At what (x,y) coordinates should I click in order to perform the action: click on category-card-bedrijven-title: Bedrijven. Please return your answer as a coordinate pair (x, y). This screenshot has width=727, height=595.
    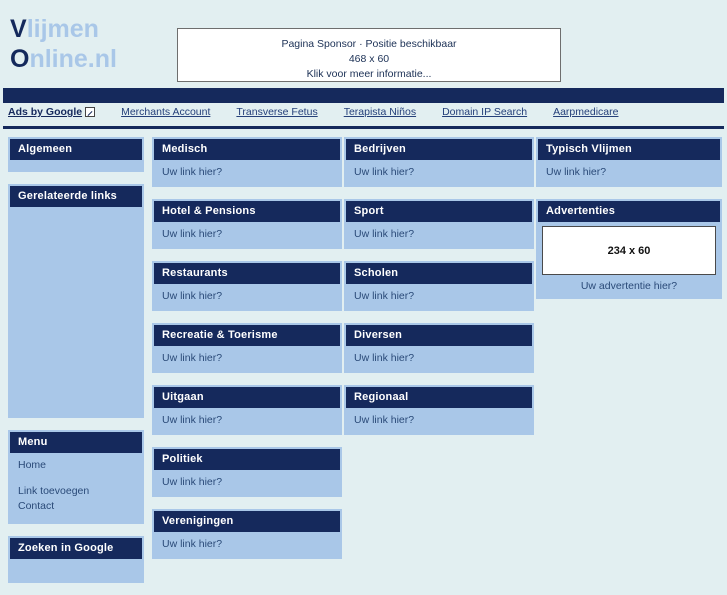
    Looking at the image, I should click on (439, 149).